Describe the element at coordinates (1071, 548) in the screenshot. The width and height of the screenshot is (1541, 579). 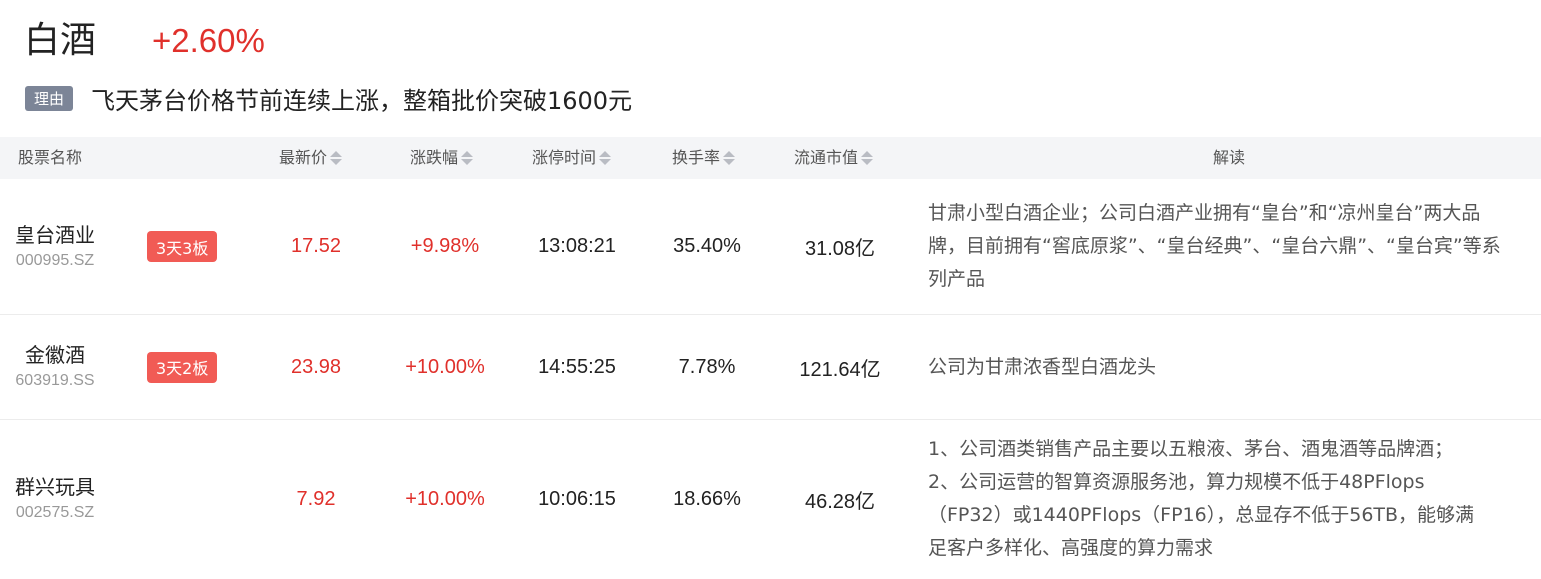
I see `note-line: 足客户多样化、高强度的算力需求` at that location.